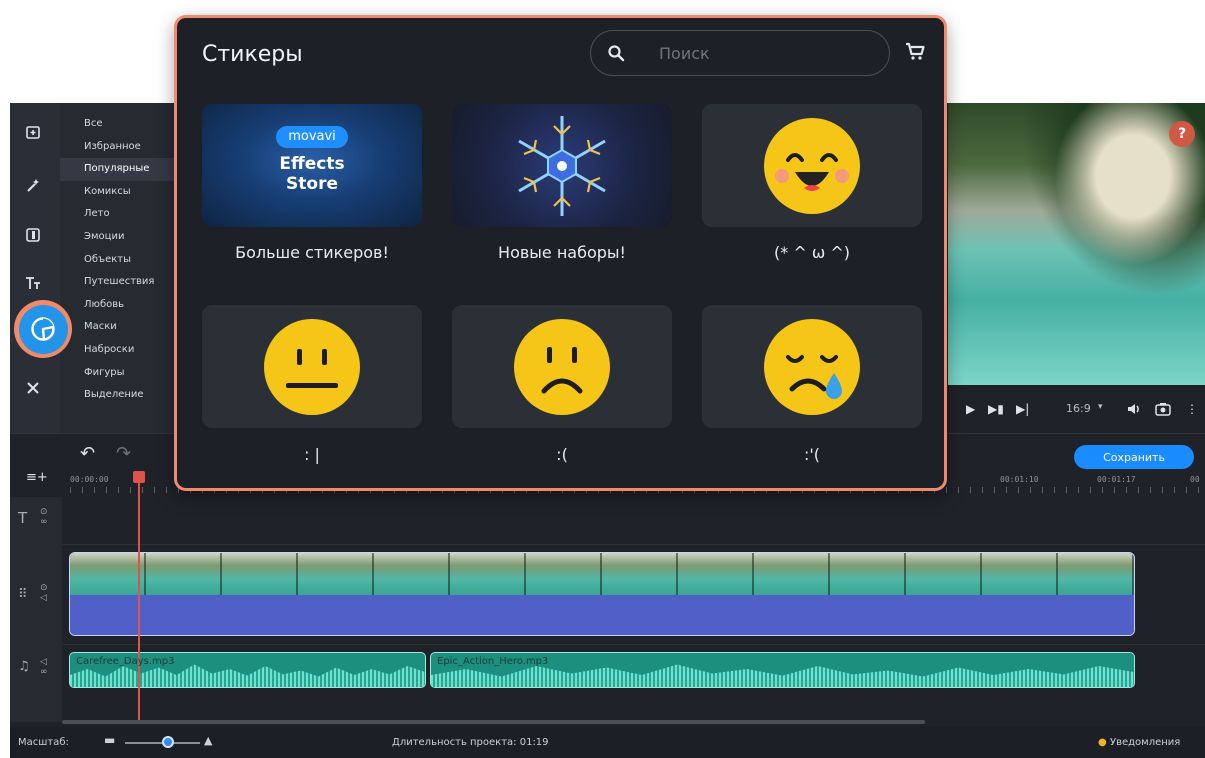 Image resolution: width=1205 pixels, height=758 pixels. Describe the element at coordinates (312, 454) in the screenshot. I see `tile-label: : |` at that location.